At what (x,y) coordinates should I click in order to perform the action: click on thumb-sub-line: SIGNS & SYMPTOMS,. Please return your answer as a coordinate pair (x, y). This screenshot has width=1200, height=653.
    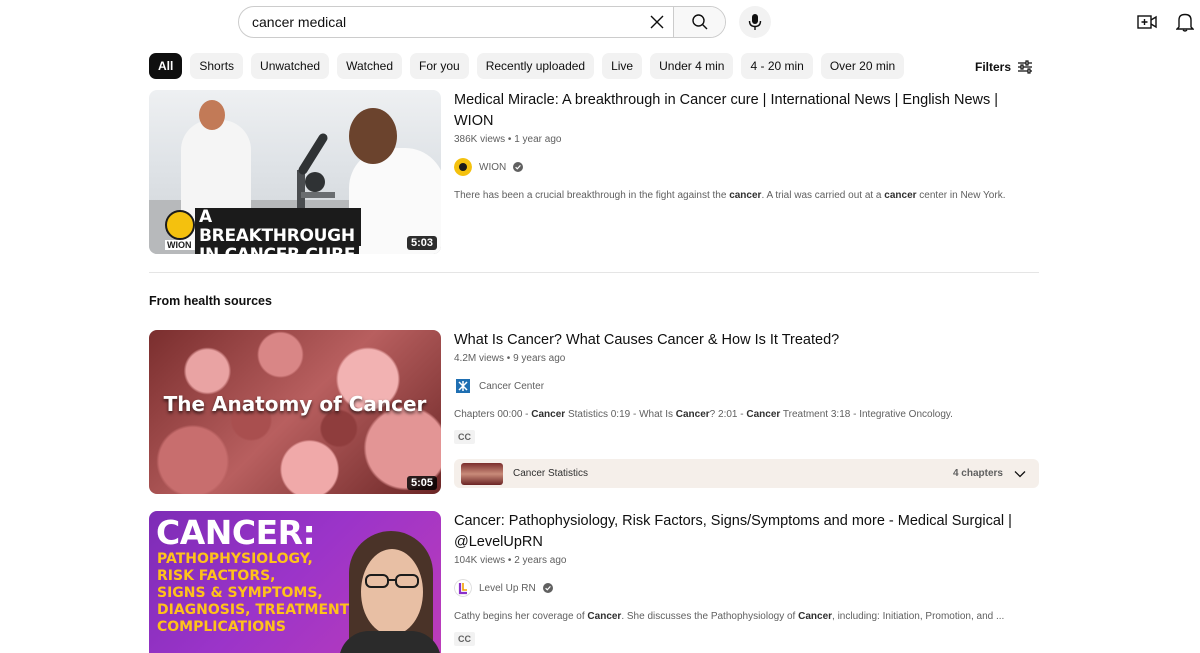
    Looking at the image, I should click on (240, 593).